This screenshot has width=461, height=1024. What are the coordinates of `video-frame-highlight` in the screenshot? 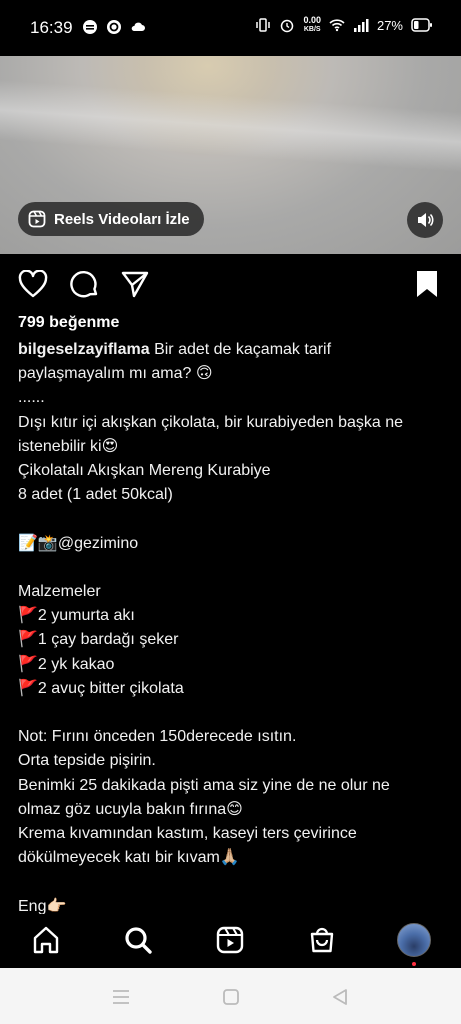 It's located at (230, 126).